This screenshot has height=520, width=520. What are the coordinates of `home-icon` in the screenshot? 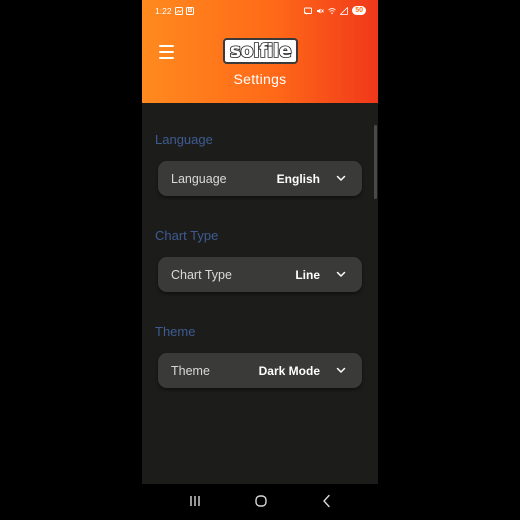 It's located at (261, 501).